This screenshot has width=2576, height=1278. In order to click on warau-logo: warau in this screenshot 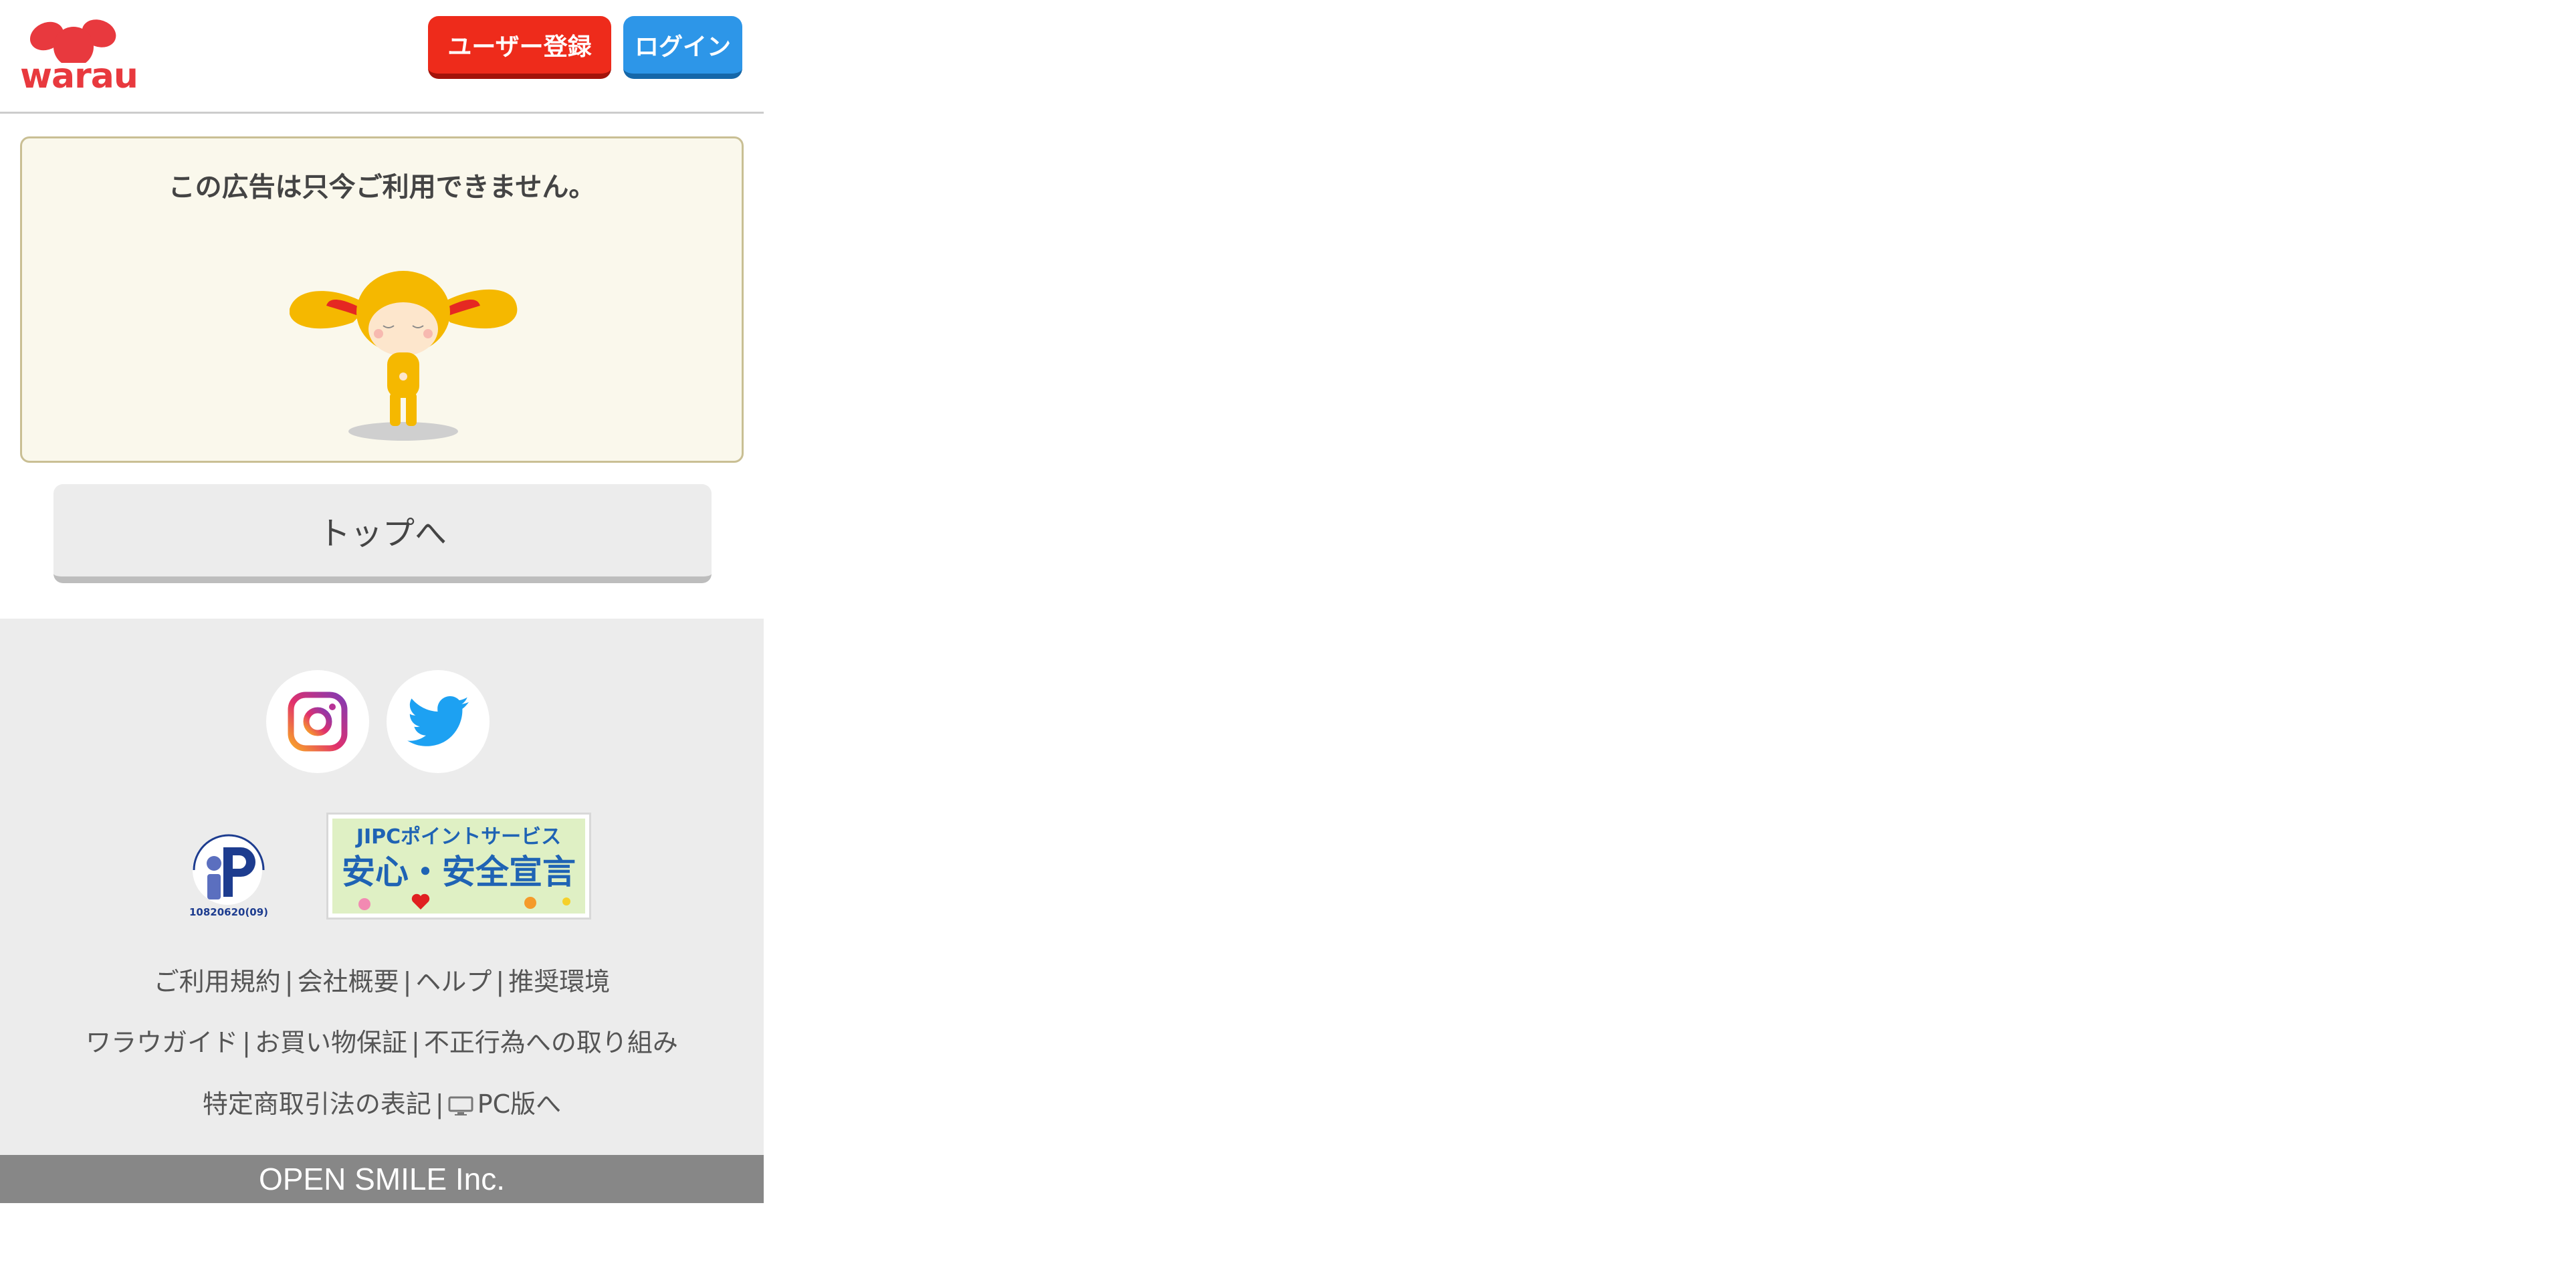, I will do `click(79, 56)`.